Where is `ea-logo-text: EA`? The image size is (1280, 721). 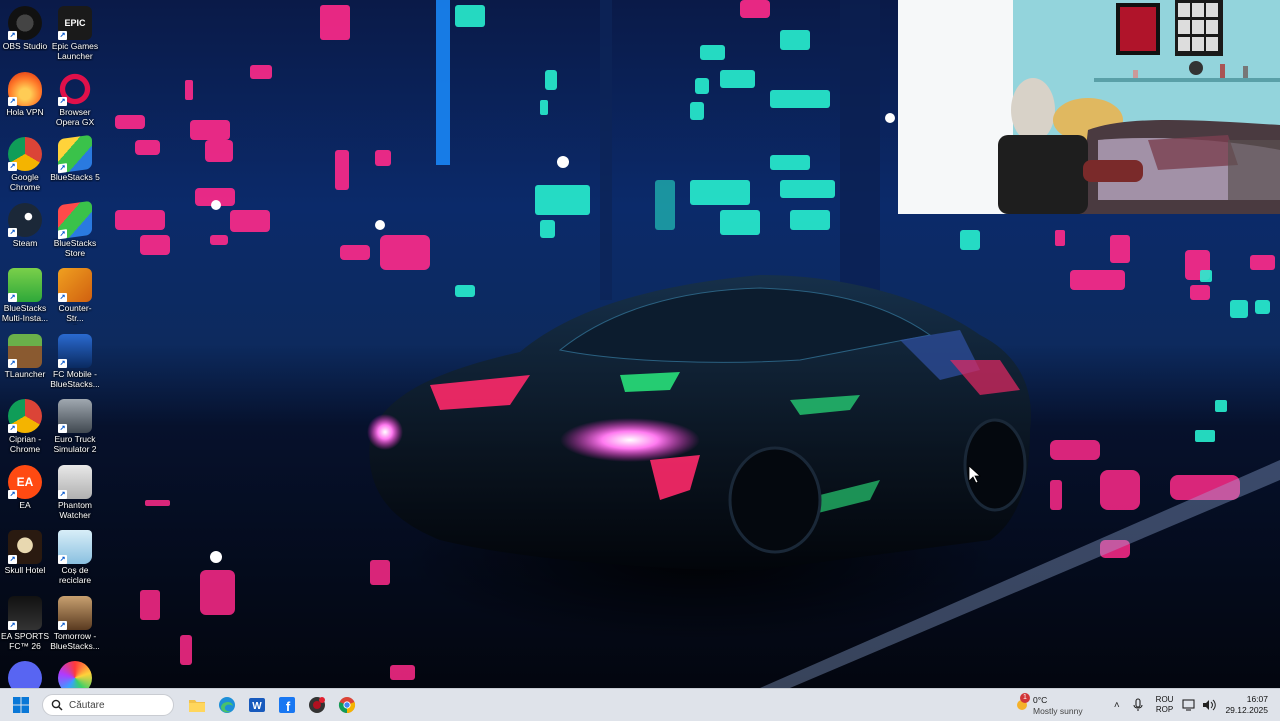 ea-logo-text: EA is located at coordinates (25, 481).